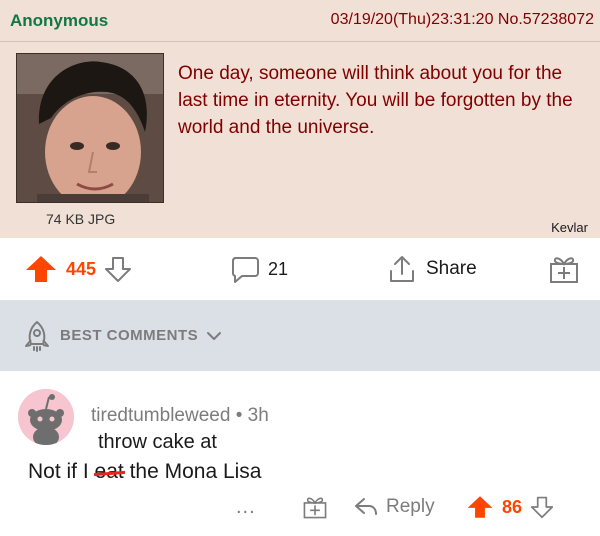  I want to click on struck-word: eat, so click(109, 471).